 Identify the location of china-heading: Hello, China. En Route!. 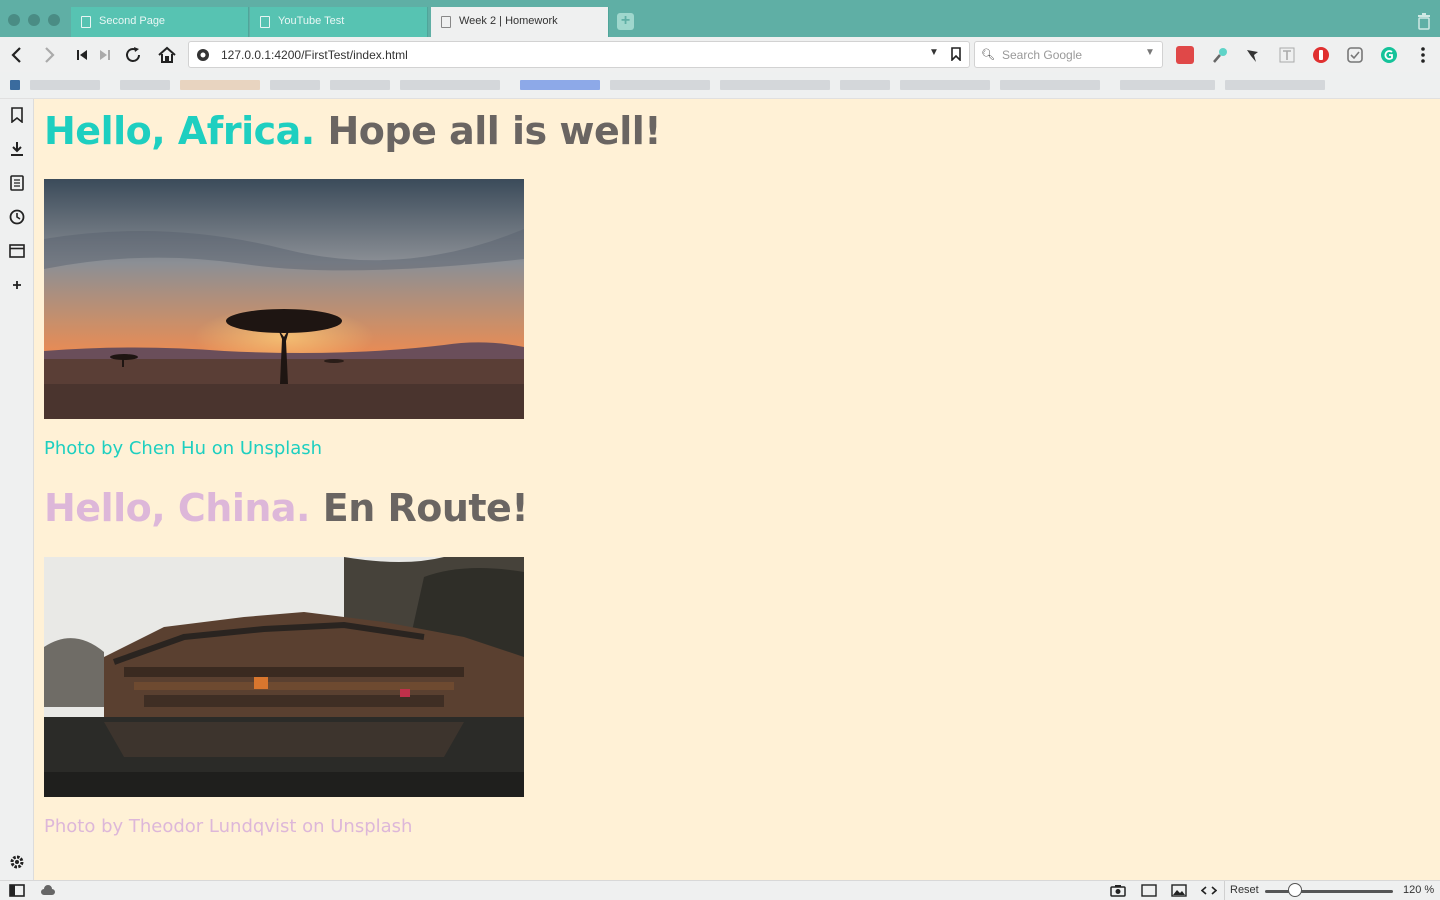
(286, 508).